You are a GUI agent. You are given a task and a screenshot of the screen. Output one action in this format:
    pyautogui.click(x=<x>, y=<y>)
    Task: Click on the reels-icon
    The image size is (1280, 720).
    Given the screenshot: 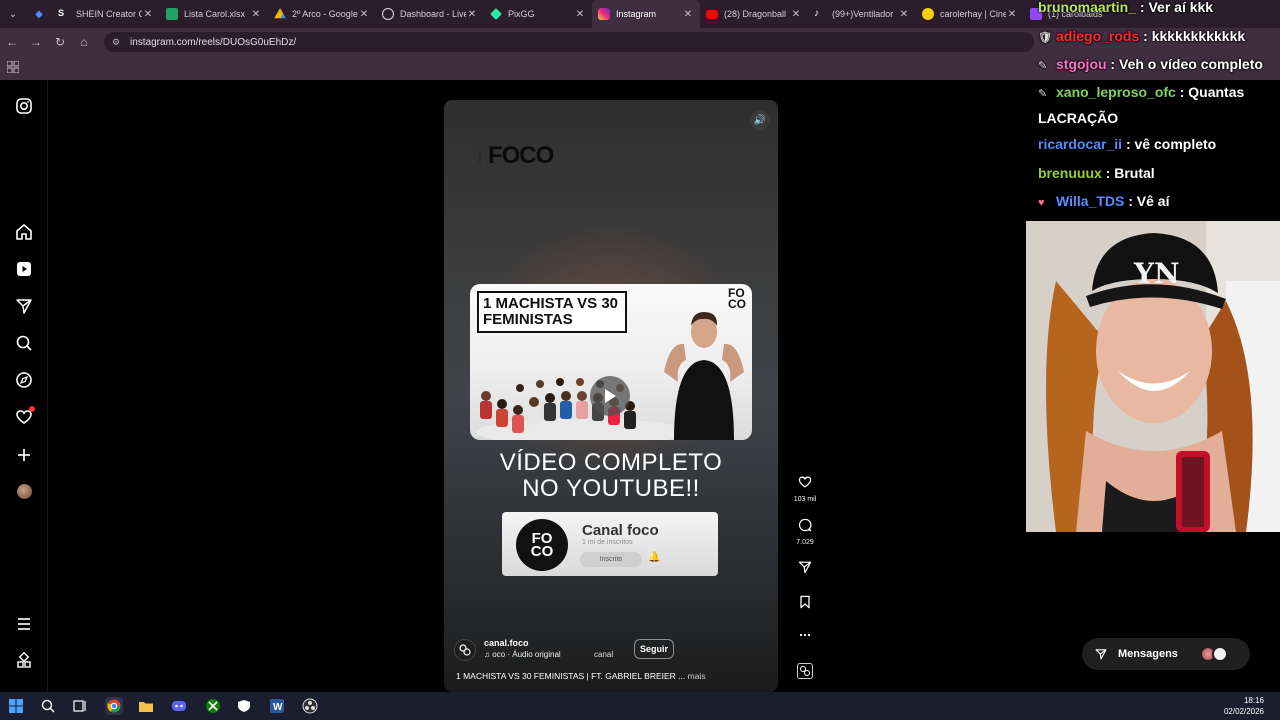 What is the action you would take?
    pyautogui.click(x=24, y=269)
    